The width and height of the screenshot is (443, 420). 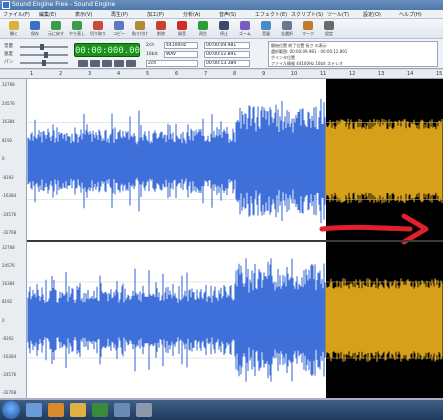 I want to click on folder-icon, so click(x=78, y=410).